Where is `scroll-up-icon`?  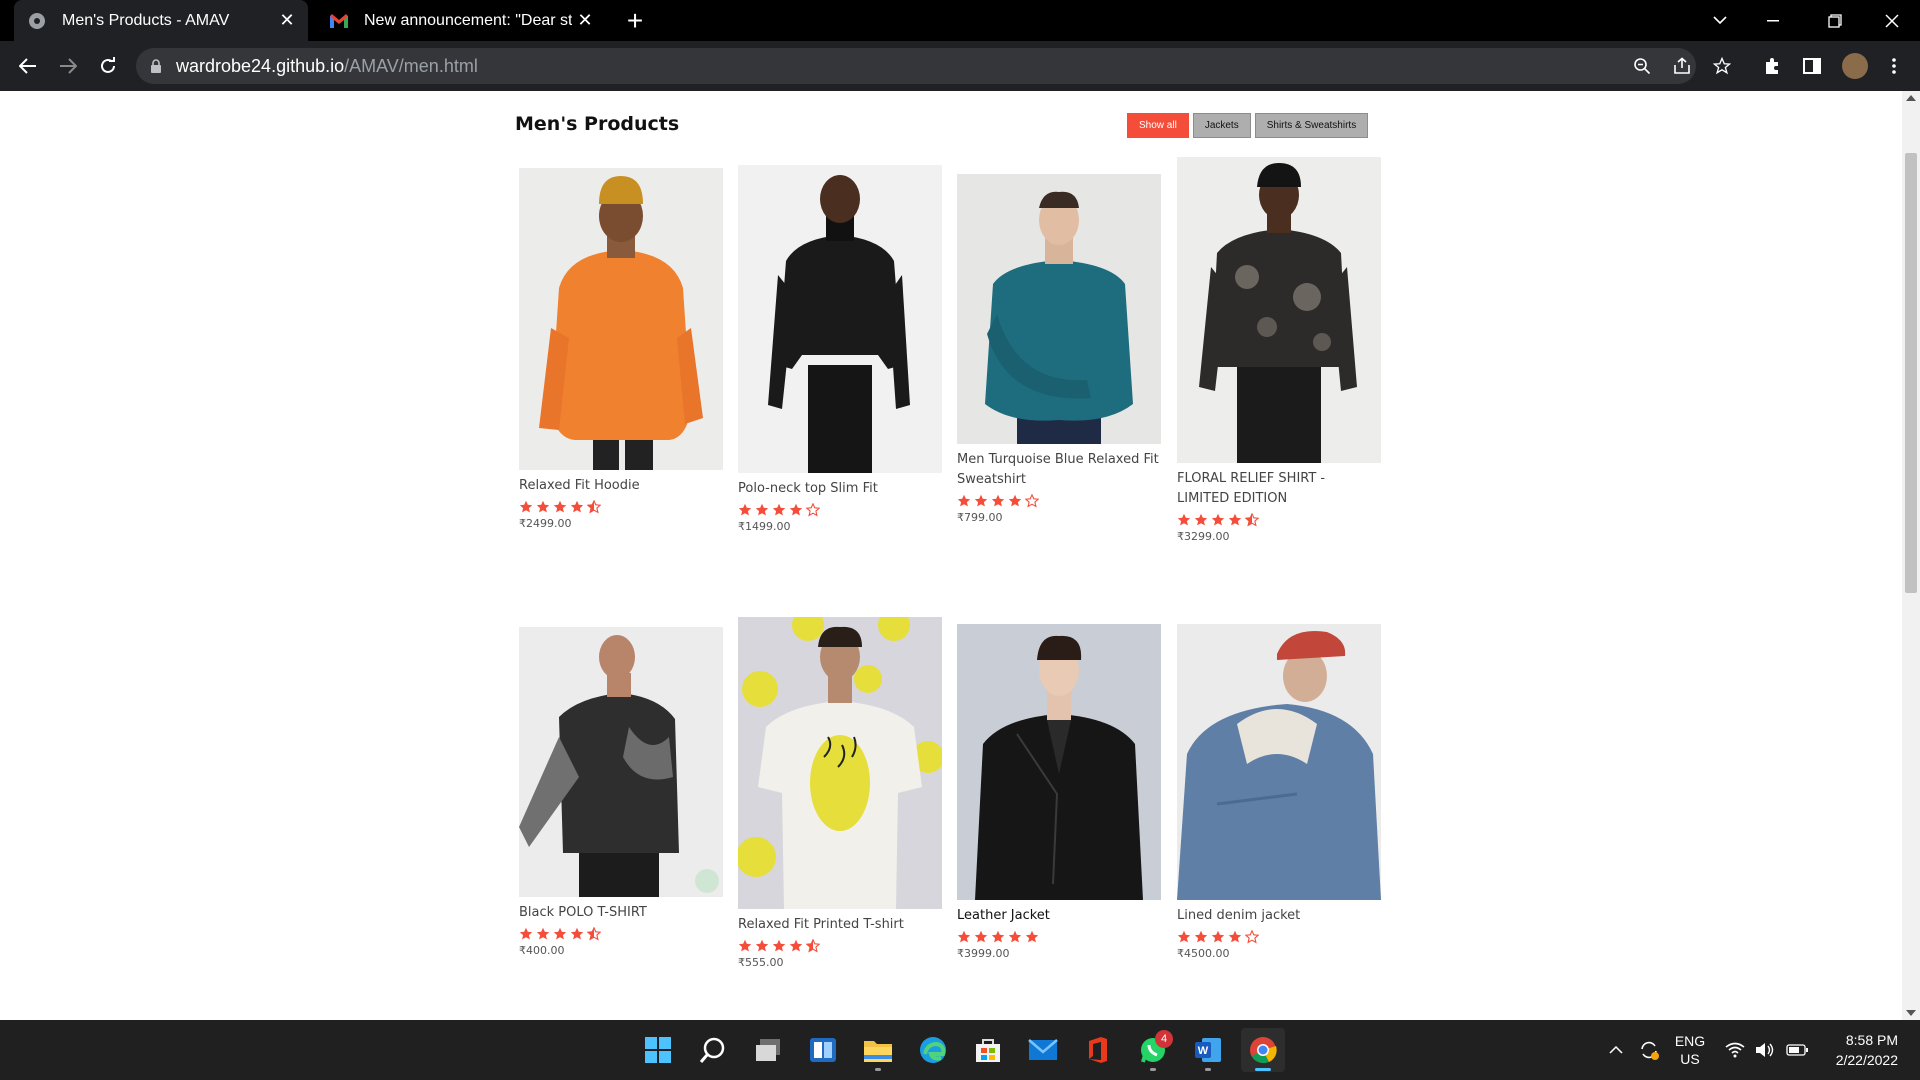
scroll-up-icon is located at coordinates (1911, 98).